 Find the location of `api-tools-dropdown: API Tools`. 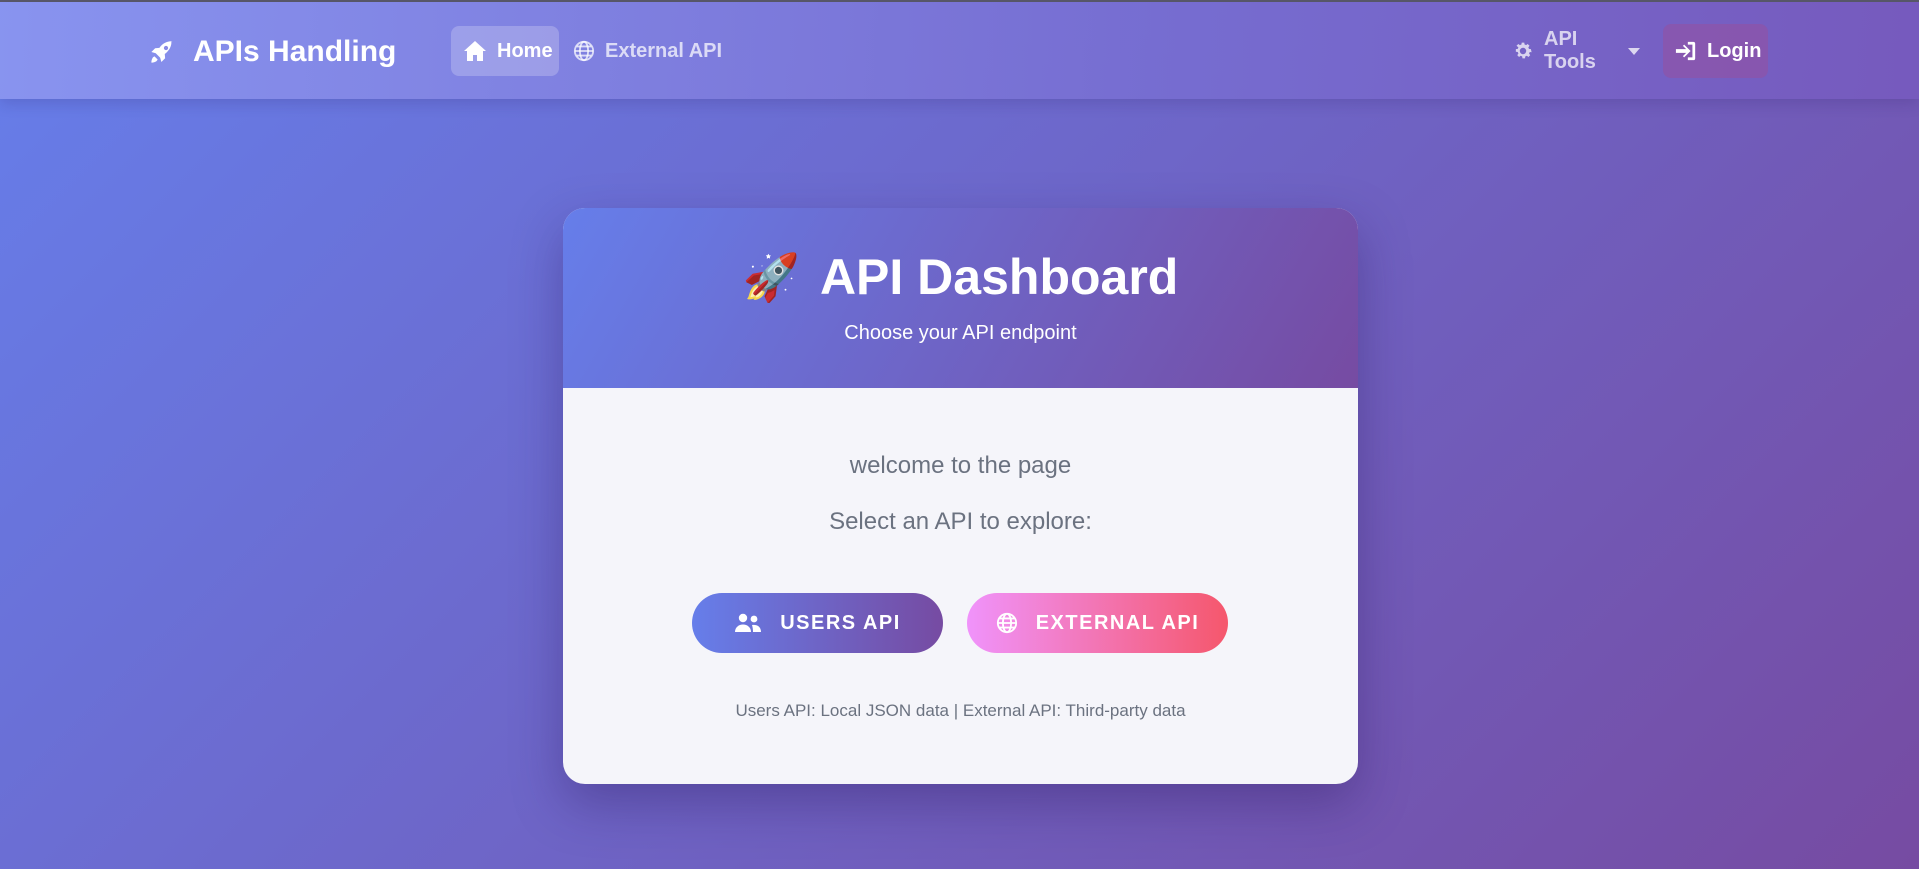

api-tools-dropdown: API Tools is located at coordinates (1576, 51).